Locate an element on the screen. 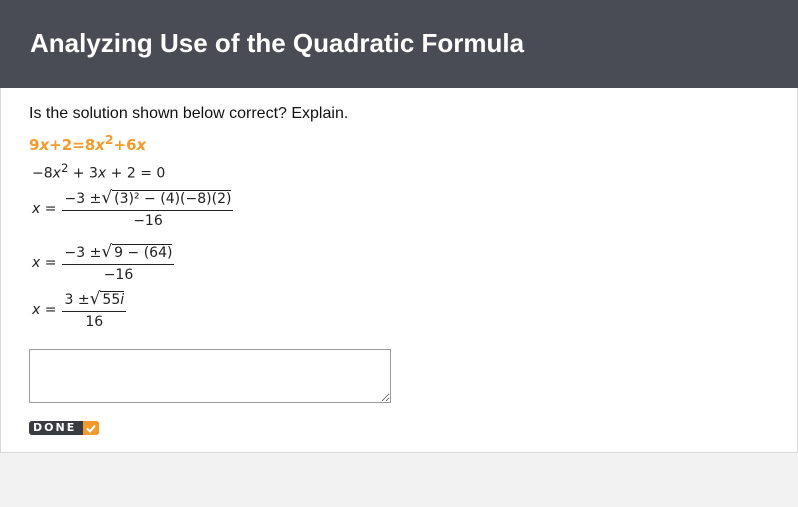  step3-numerator: −3 ±√ 9 − (64) is located at coordinates (118, 253).